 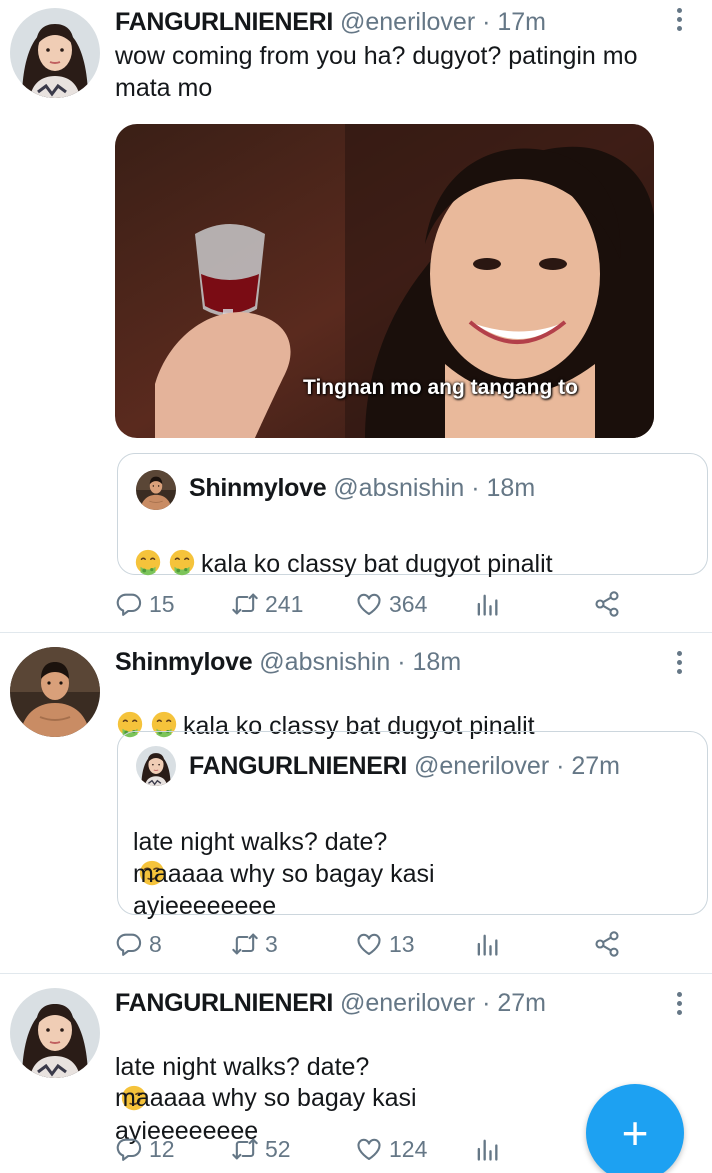 I want to click on retweet-count: 52, so click(x=278, y=1148).